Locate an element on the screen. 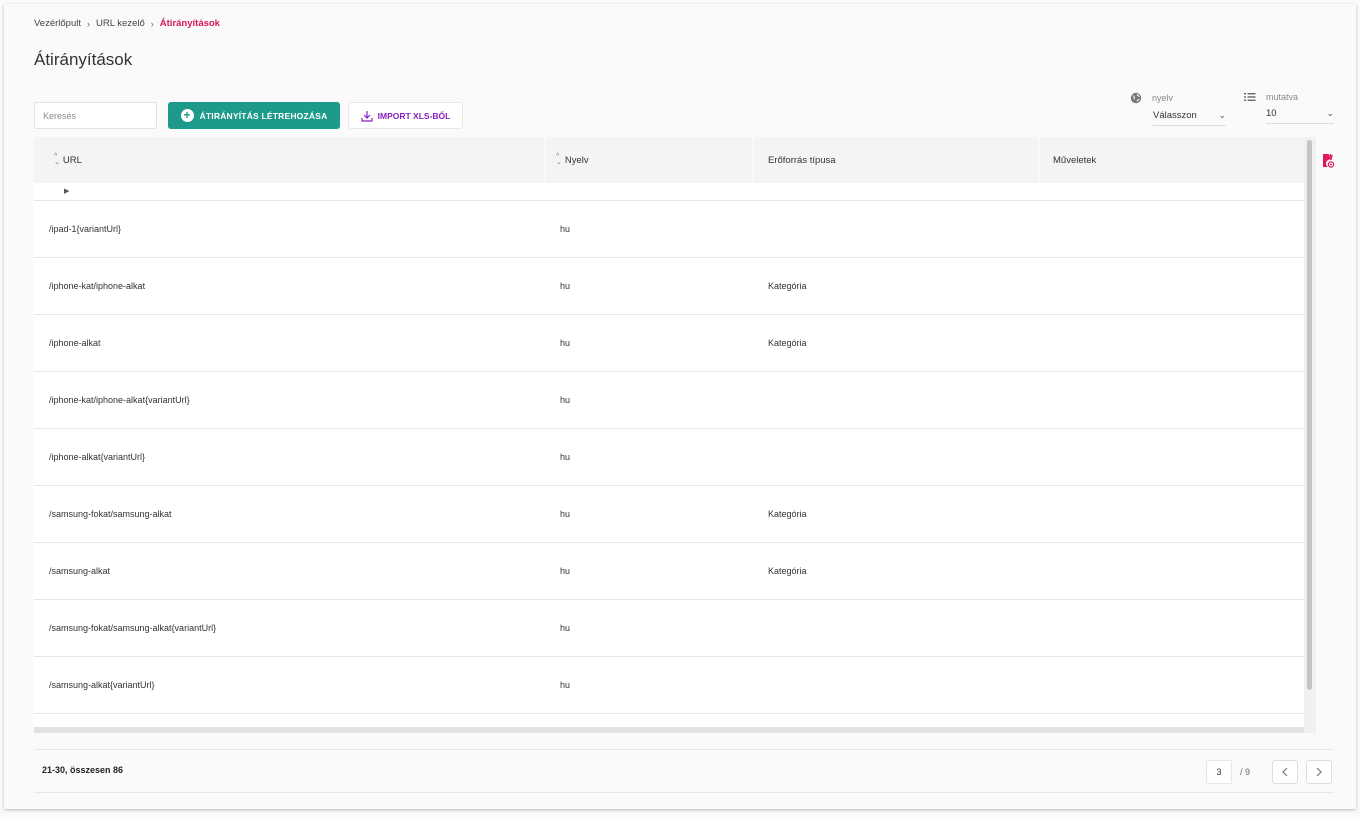  chevron-right-icon is located at coordinates (1319, 772).